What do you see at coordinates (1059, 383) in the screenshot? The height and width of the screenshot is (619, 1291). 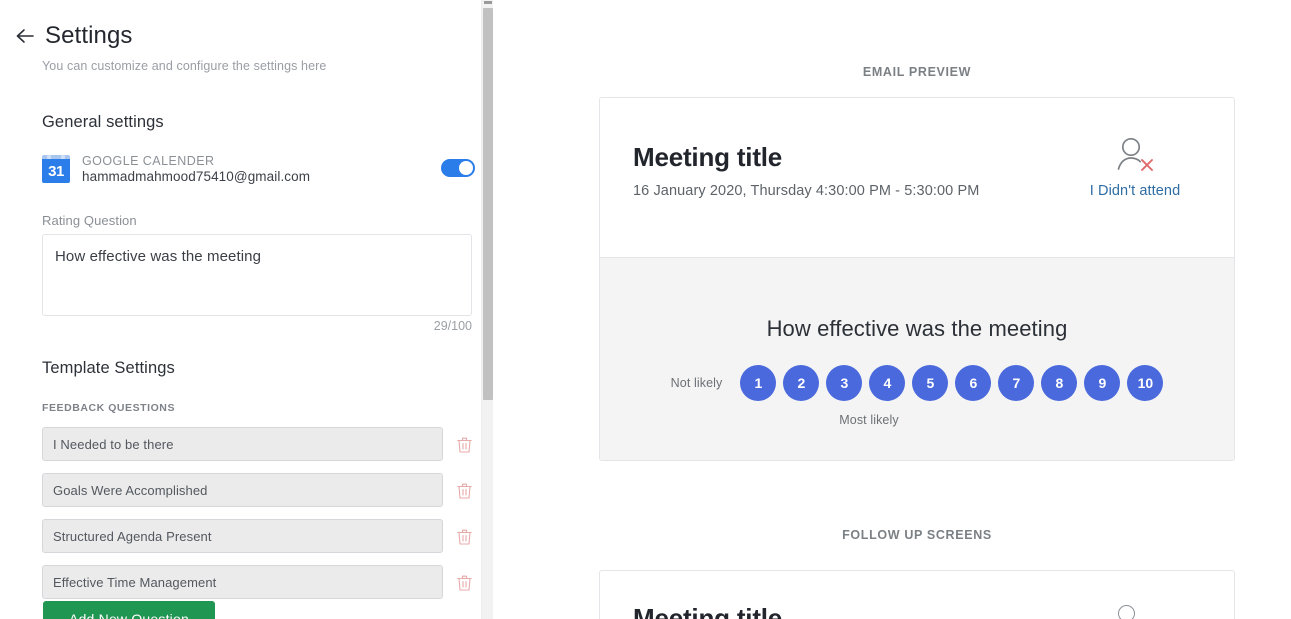 I see `rating-option-8: 8` at bounding box center [1059, 383].